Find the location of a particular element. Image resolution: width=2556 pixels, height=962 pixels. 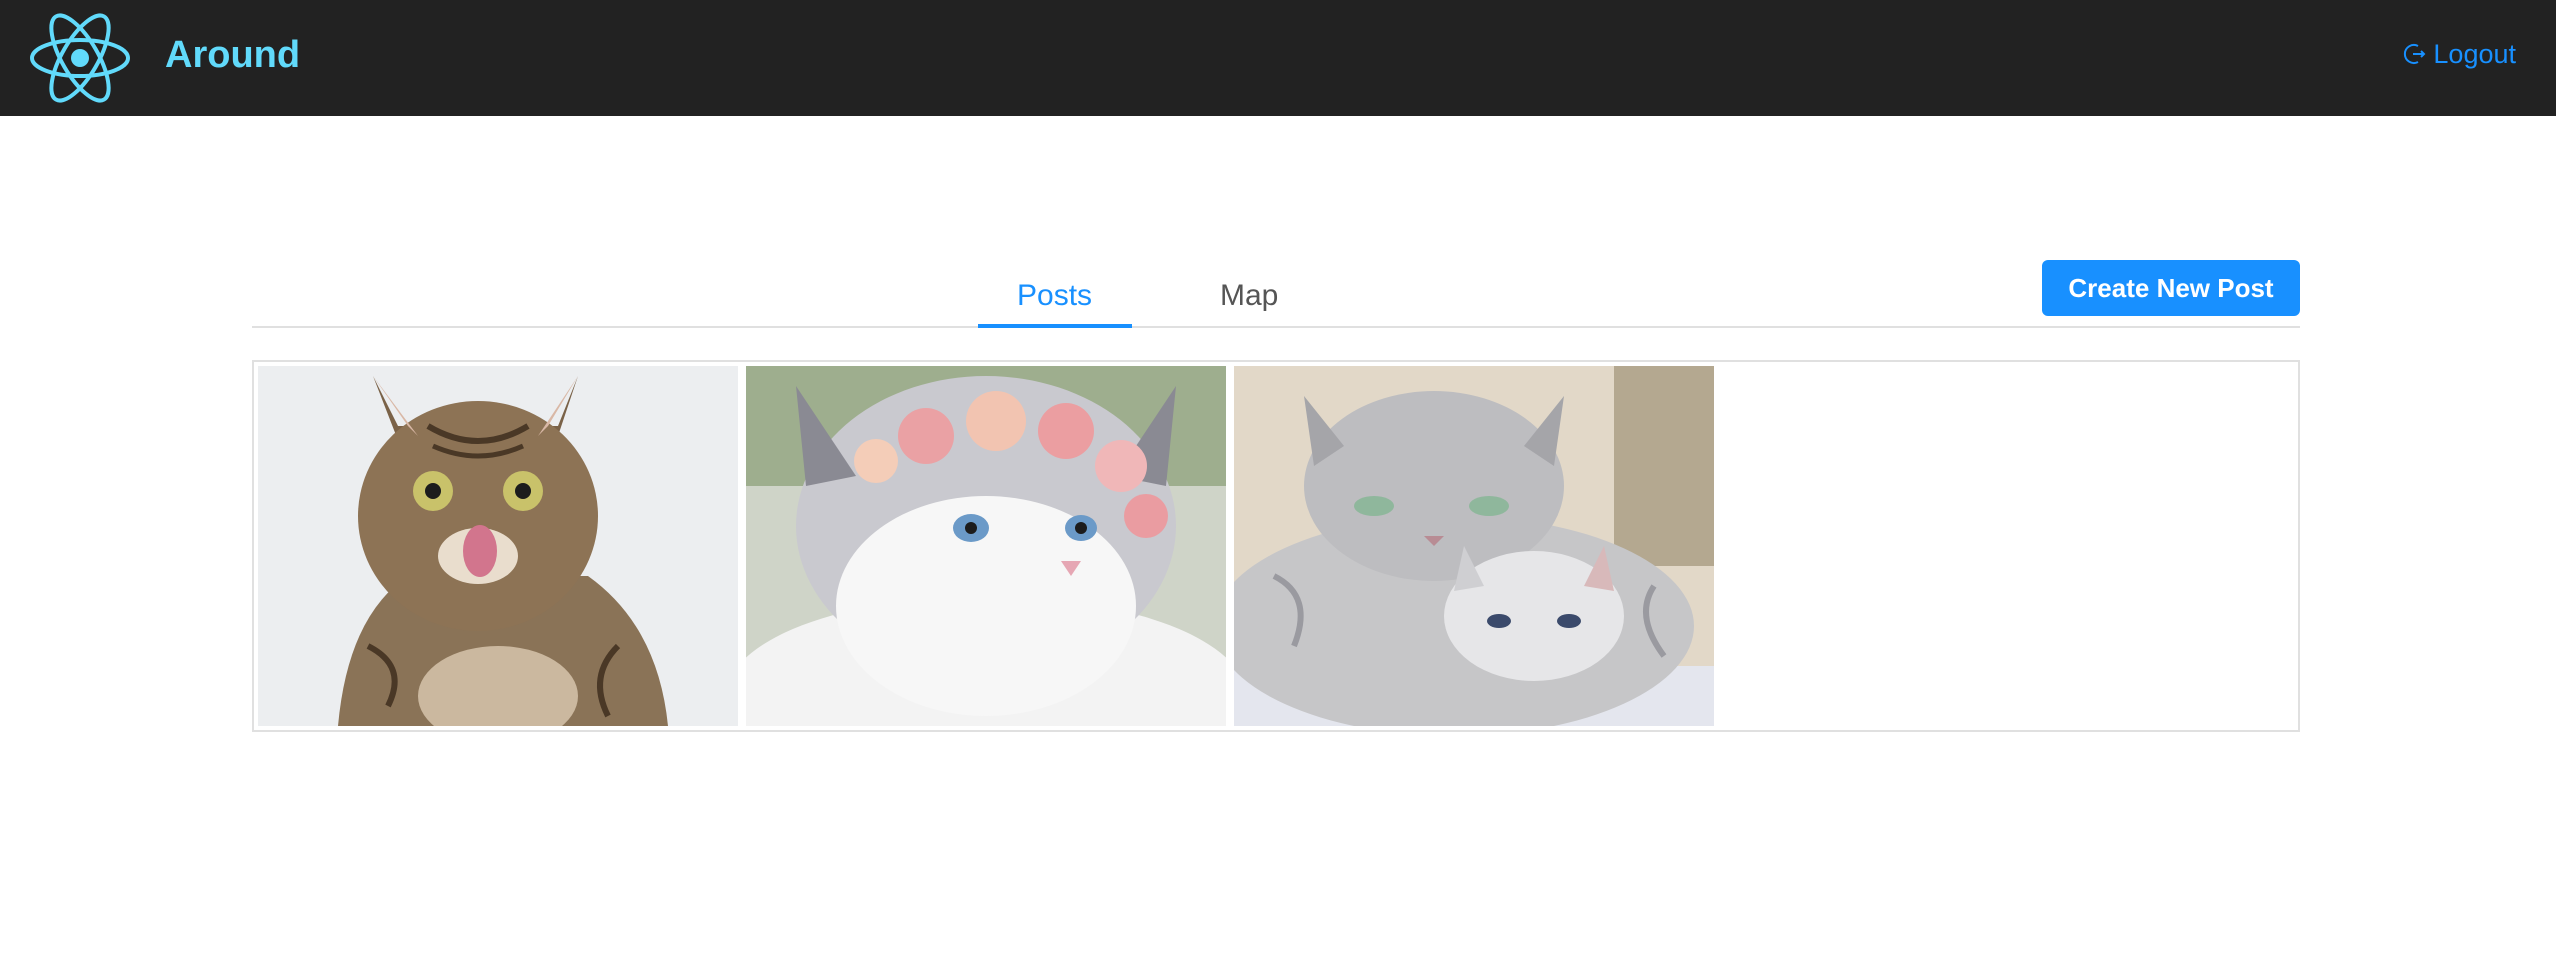

tabs-bar: Posts Map Create New Post is located at coordinates (1276, 280).